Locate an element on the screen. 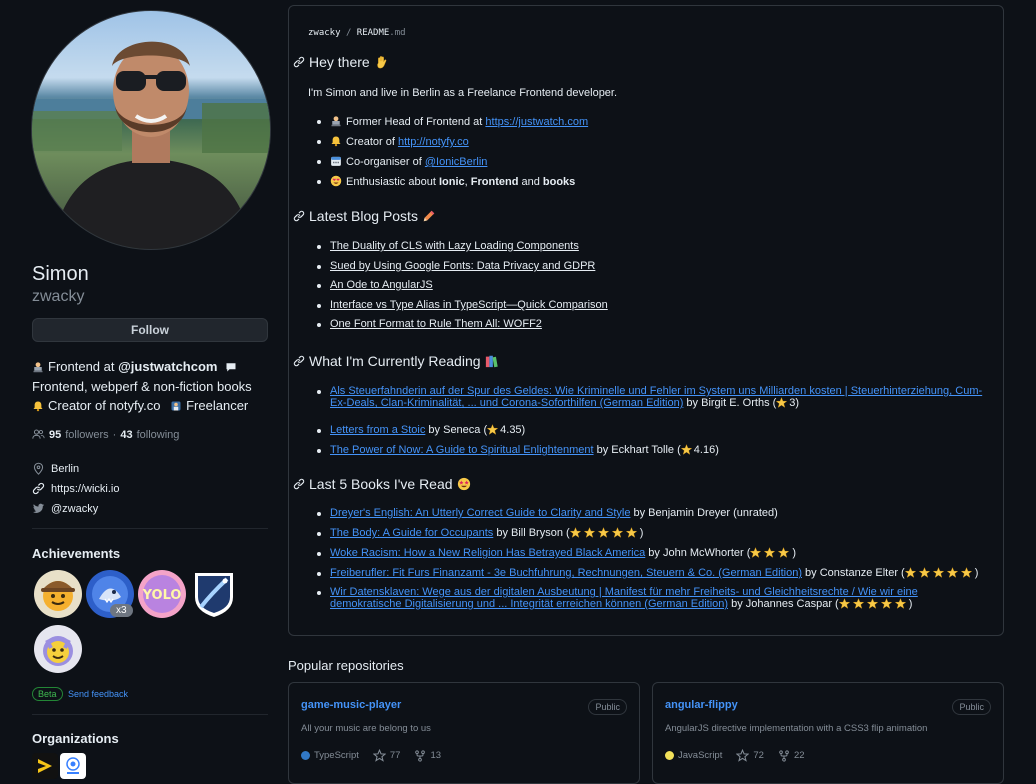 The height and width of the screenshot is (784, 1036). following-label: following is located at coordinates (158, 435).